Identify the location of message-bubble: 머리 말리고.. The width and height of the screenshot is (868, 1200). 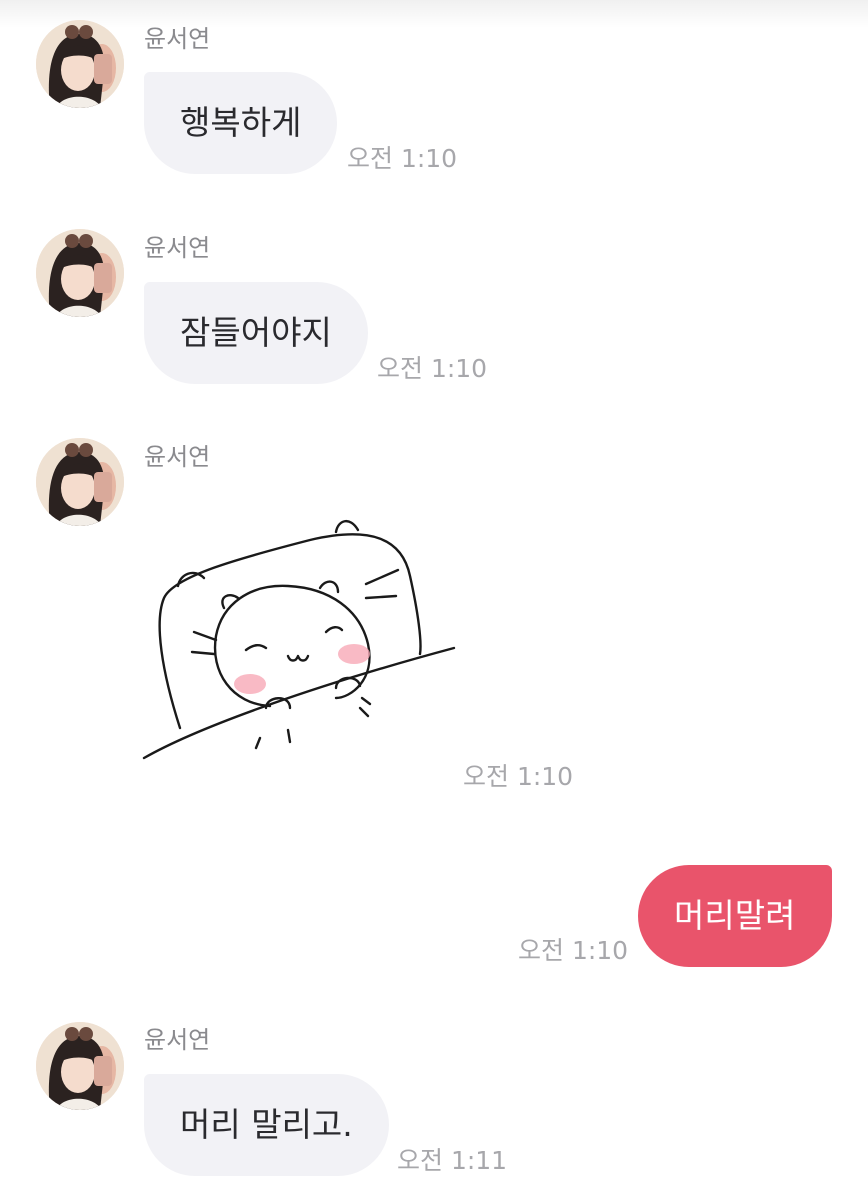
(266, 1125).